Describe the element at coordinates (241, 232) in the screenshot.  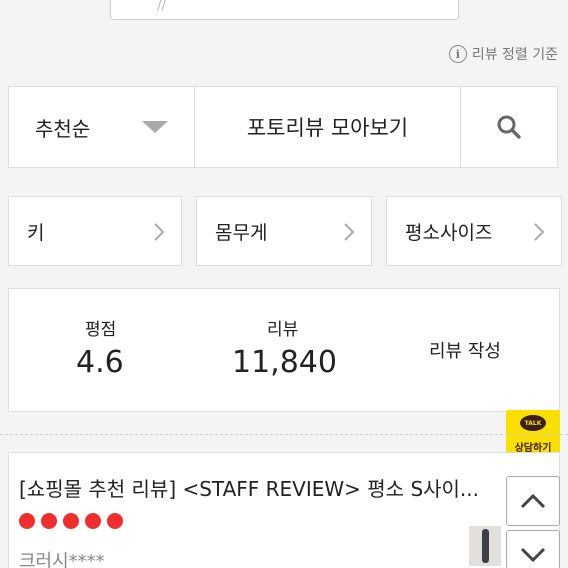
I see `weight-filter-label: 몸무게` at that location.